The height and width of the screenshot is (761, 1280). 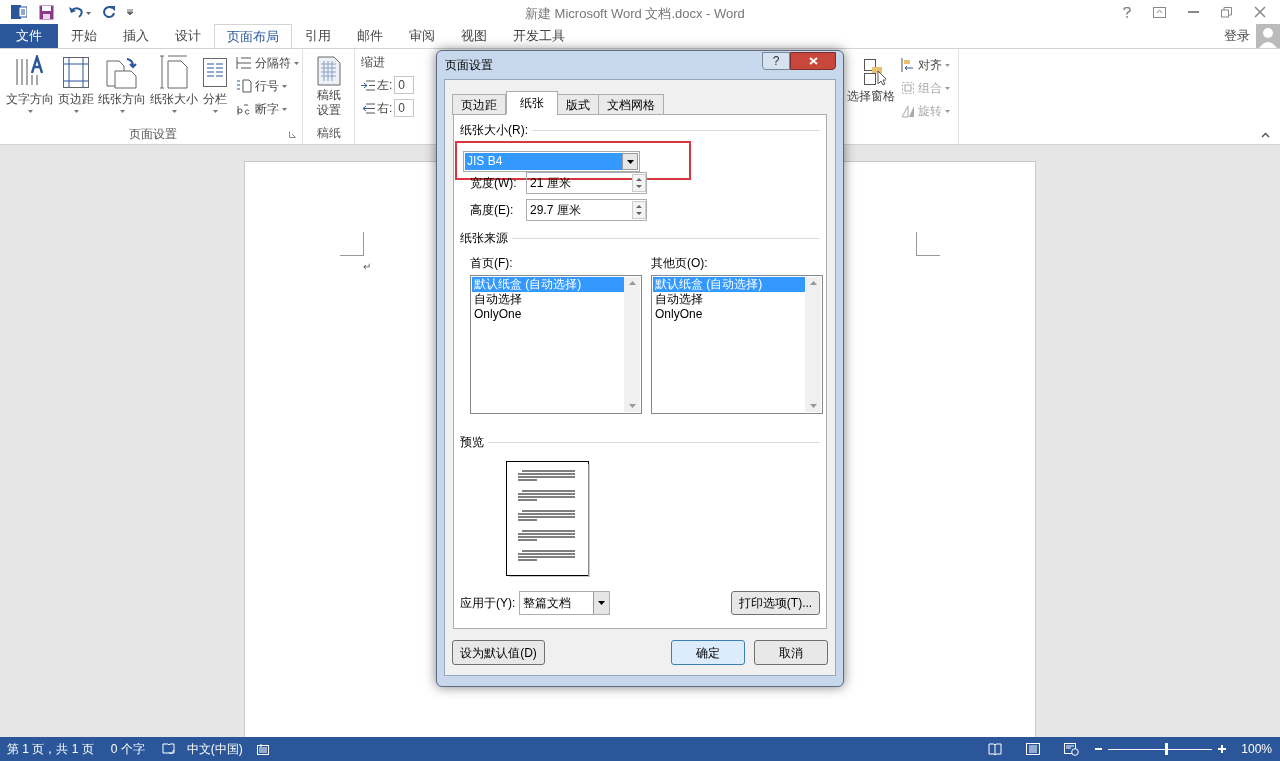 What do you see at coordinates (136, 36) in the screenshot?
I see `ribbon-tab: 插入` at bounding box center [136, 36].